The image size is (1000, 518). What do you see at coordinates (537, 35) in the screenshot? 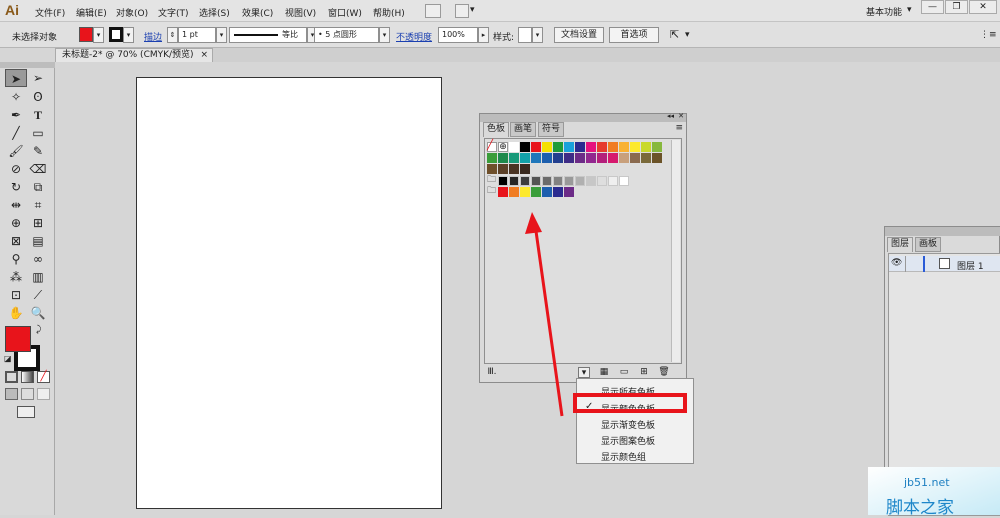
I see `style-dropdown-icon: ▾` at bounding box center [537, 35].